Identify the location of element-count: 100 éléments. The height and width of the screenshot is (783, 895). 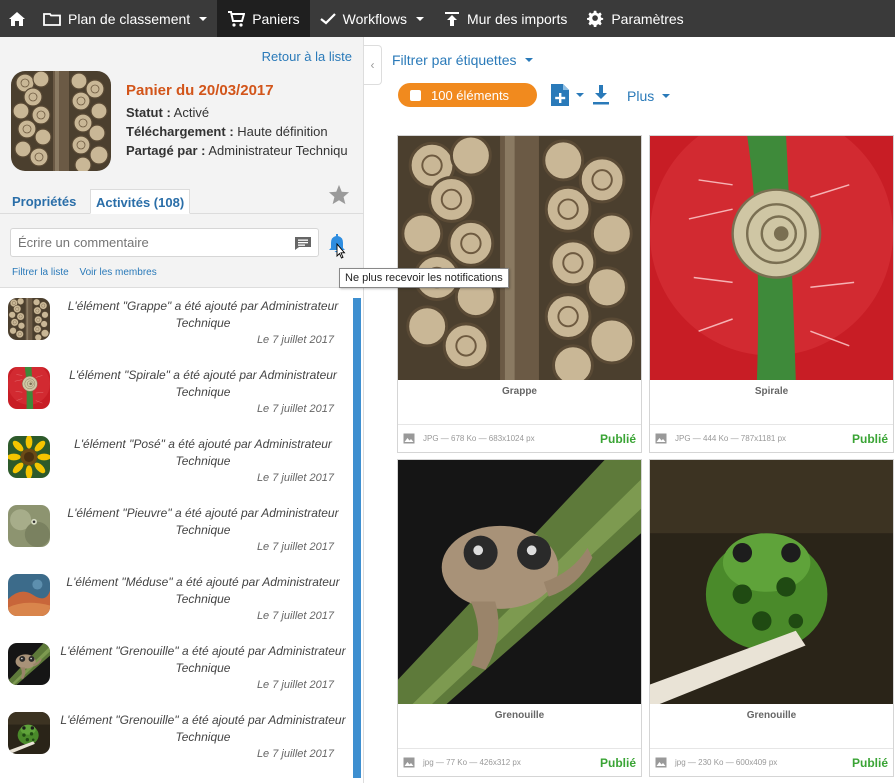
(470, 95).